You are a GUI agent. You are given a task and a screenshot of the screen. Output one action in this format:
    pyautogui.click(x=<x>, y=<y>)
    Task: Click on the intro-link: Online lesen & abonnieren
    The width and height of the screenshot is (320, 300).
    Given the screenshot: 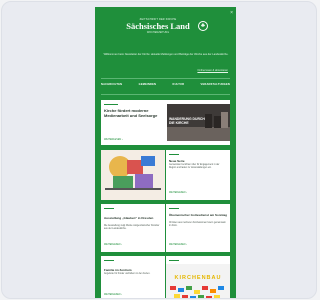 What is the action you would take?
    pyautogui.click(x=212, y=70)
    